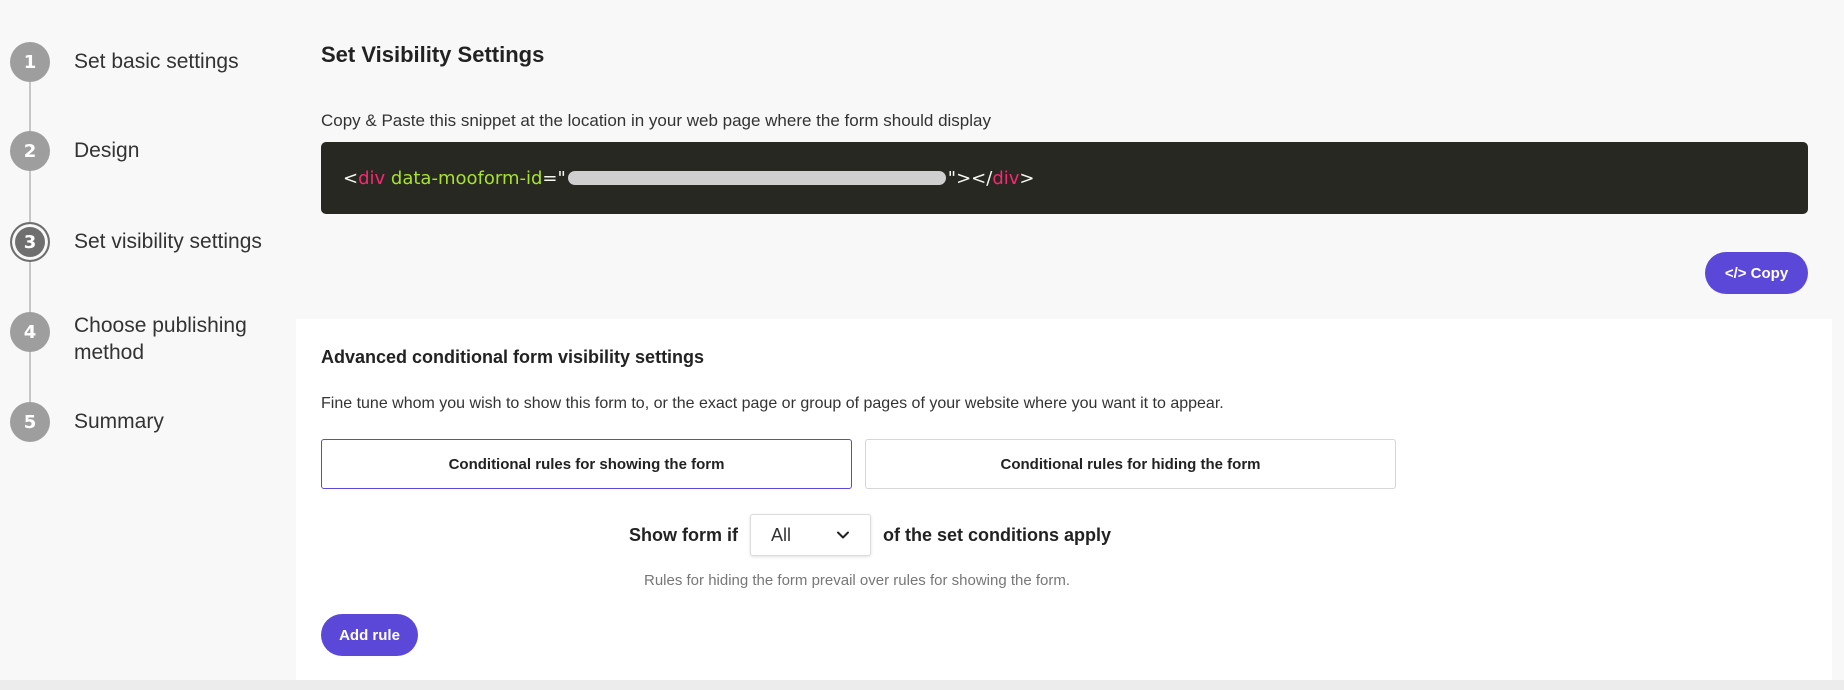 The image size is (1844, 690). Describe the element at coordinates (974, 178) in the screenshot. I see `snippet-close-open: ></` at that location.